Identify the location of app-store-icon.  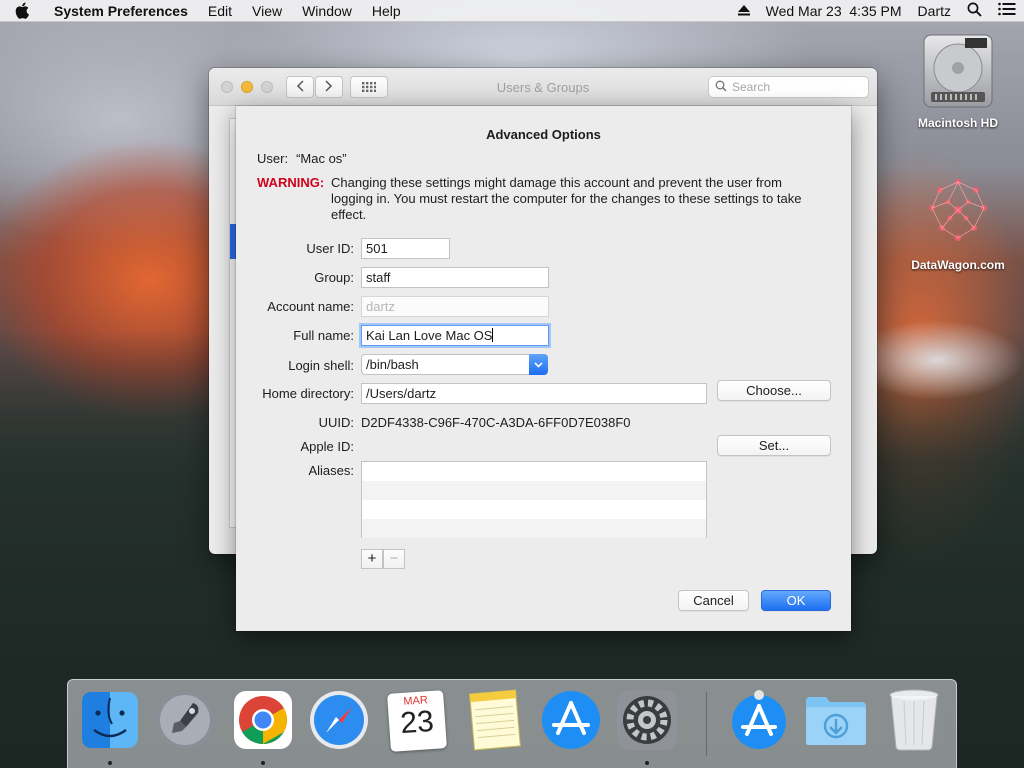
(571, 721).